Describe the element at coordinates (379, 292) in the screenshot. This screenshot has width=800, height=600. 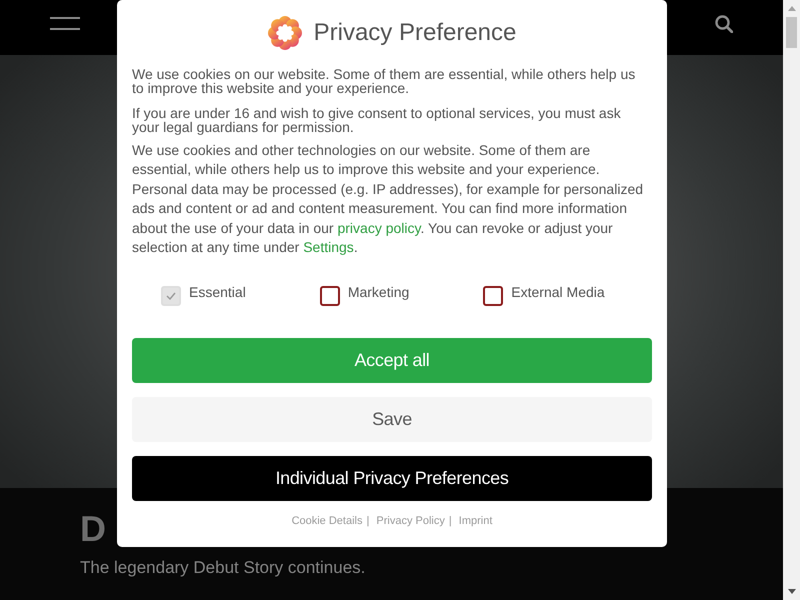
I see `checkbox-label: Marketing` at that location.